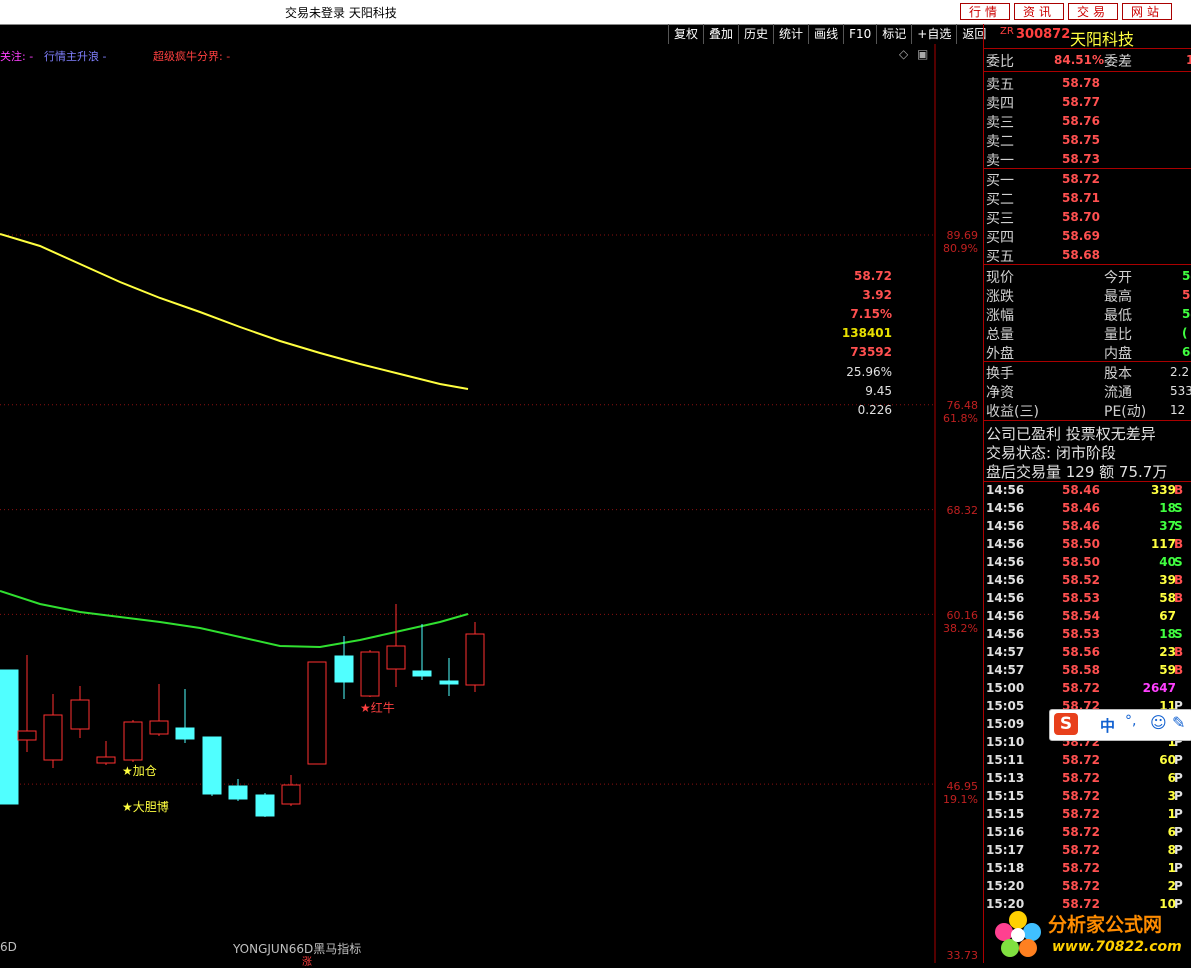 The height and width of the screenshot is (968, 1191). Describe the element at coordinates (960, 793) in the screenshot. I see `price-label: 46.95 19.1%` at that location.